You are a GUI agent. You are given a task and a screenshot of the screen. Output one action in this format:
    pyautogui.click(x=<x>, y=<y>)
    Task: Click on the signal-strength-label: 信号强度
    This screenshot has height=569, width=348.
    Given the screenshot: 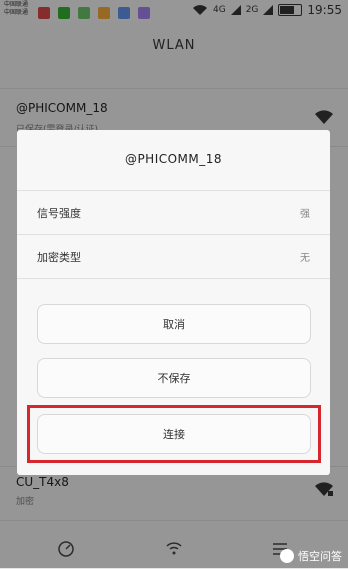 What is the action you would take?
    pyautogui.click(x=59, y=213)
    